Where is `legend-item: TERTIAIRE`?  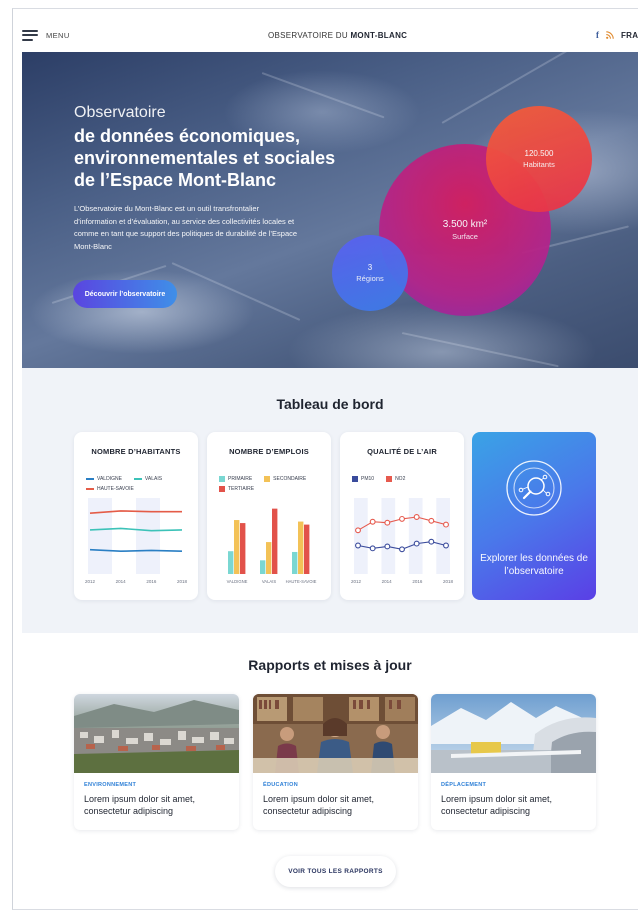
legend-item: TERTIAIRE is located at coordinates (236, 489).